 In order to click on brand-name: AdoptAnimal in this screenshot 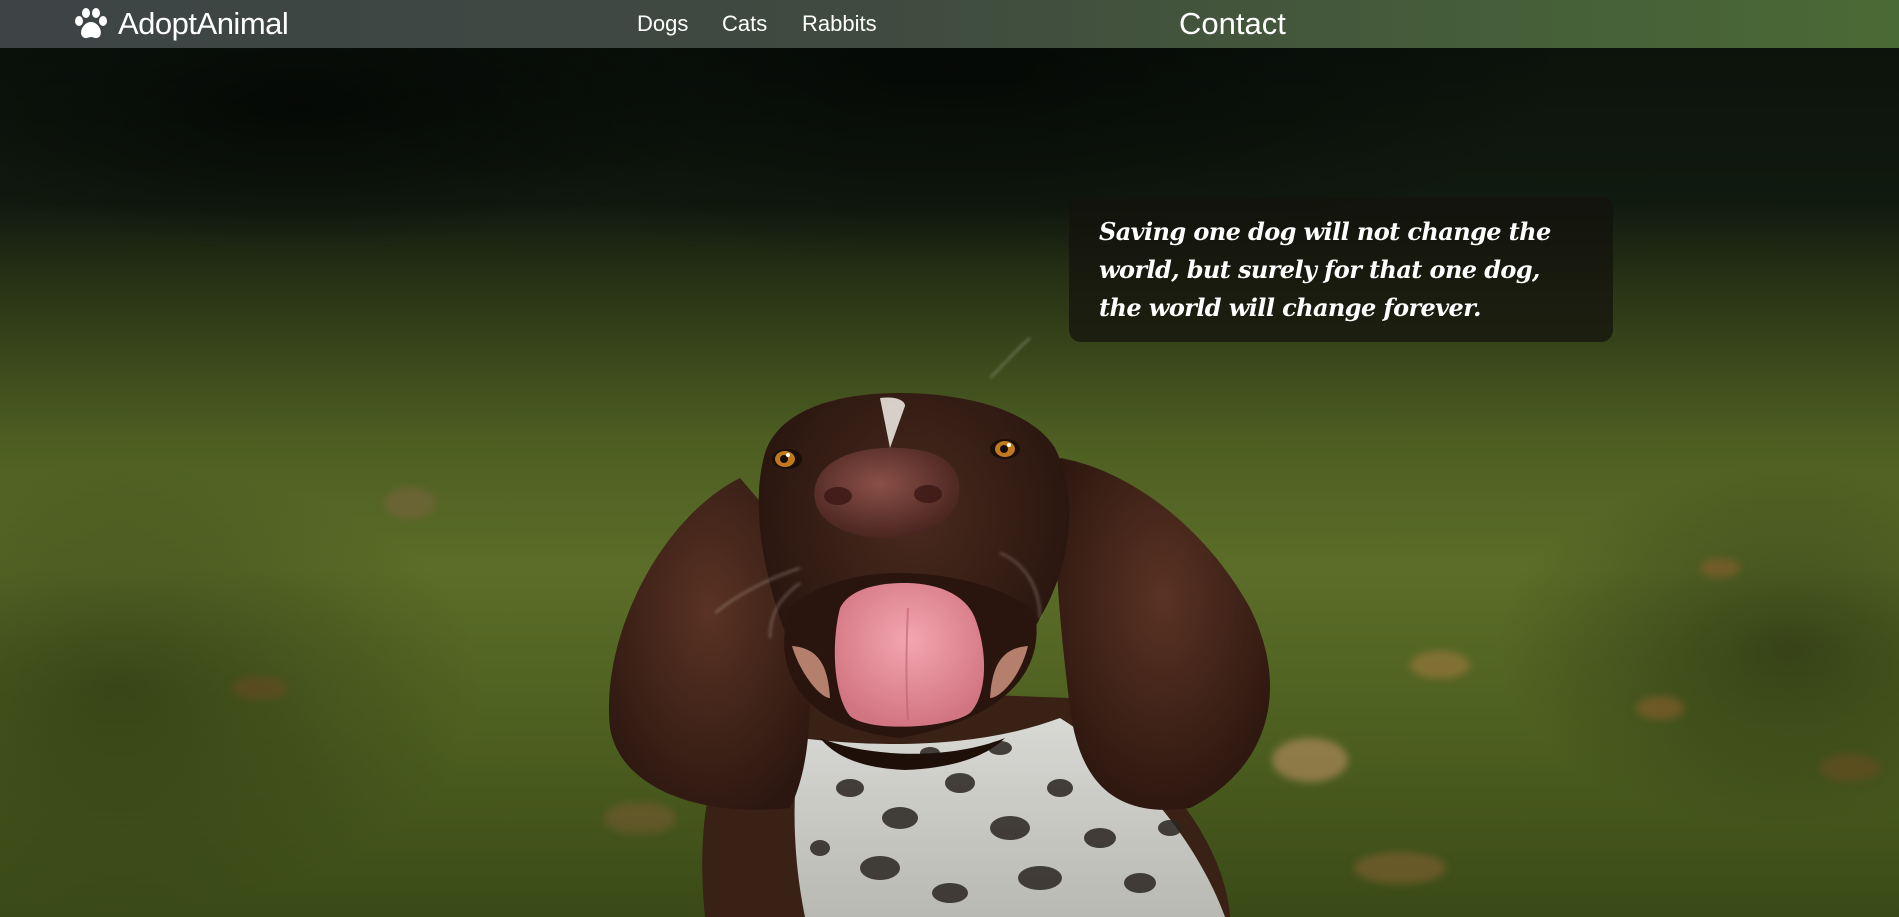, I will do `click(203, 23)`.